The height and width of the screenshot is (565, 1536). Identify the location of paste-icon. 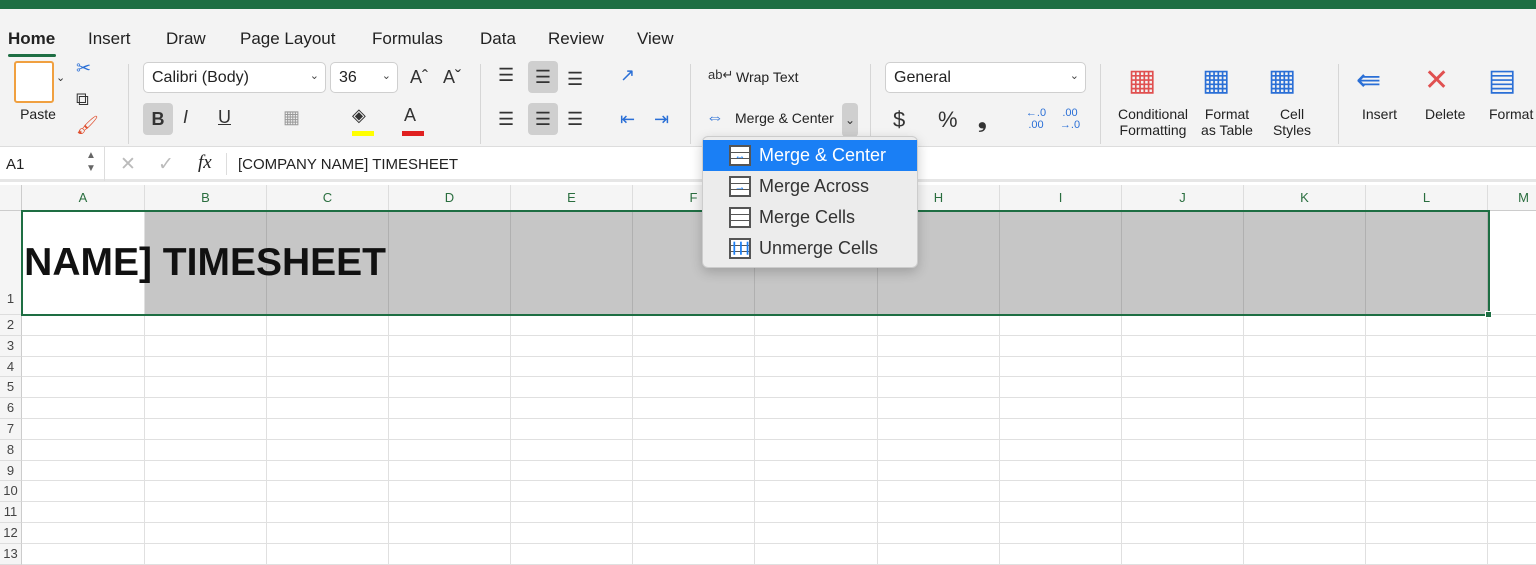
(34, 82).